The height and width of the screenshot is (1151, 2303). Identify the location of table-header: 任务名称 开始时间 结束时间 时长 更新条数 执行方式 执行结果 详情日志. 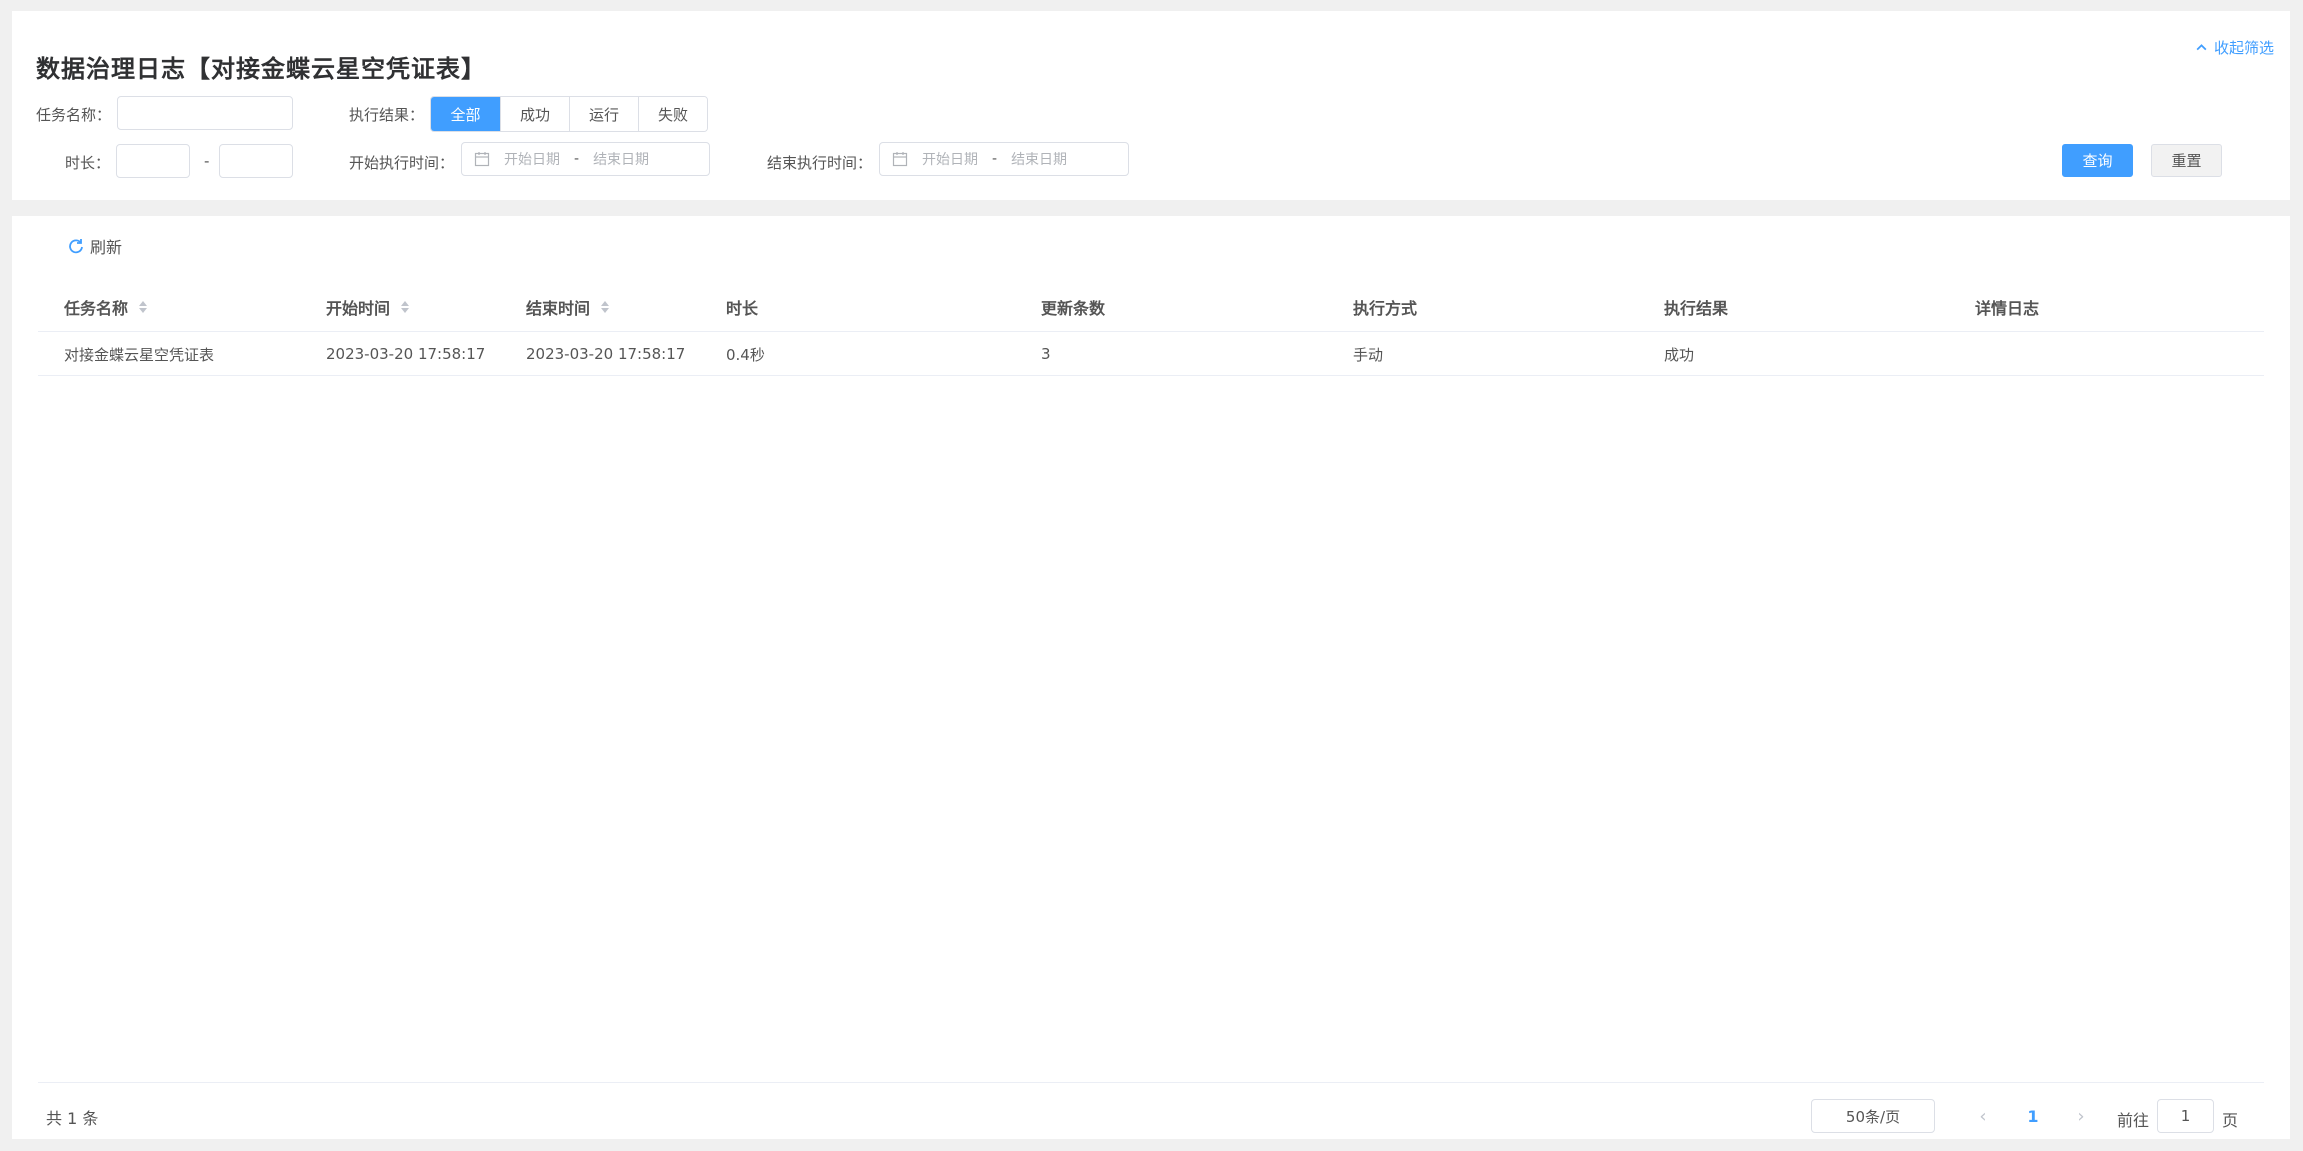
(1151, 307).